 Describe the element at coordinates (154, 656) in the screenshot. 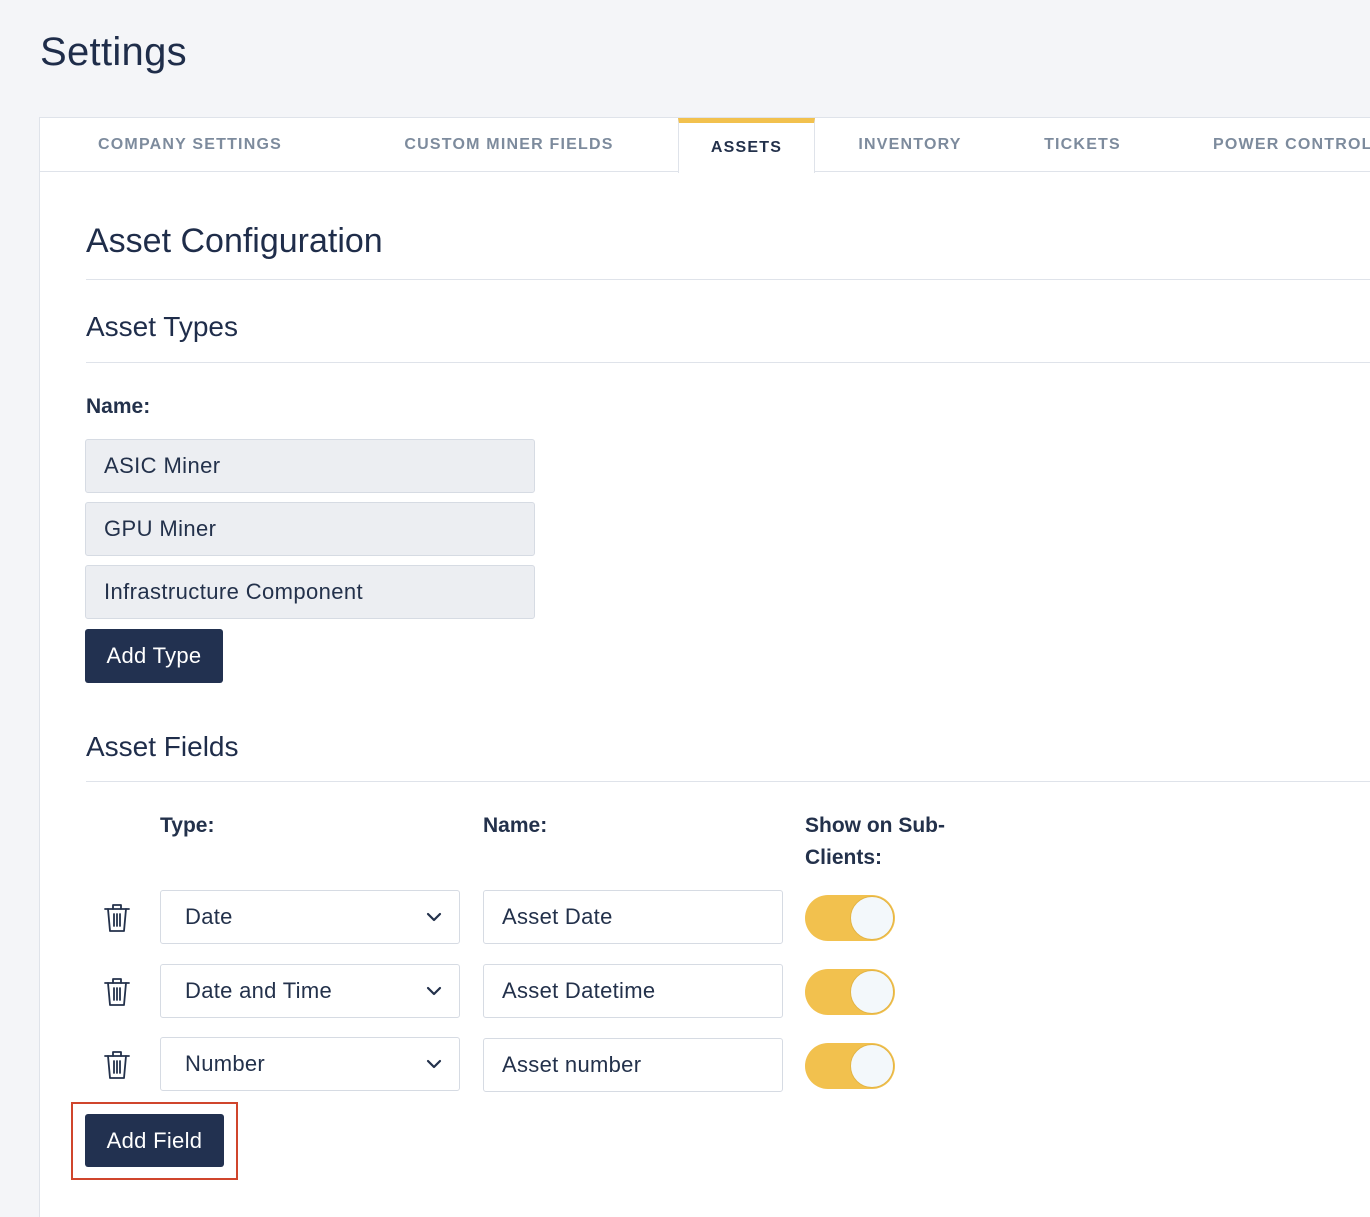

I see `add-type-button: Add Type` at that location.